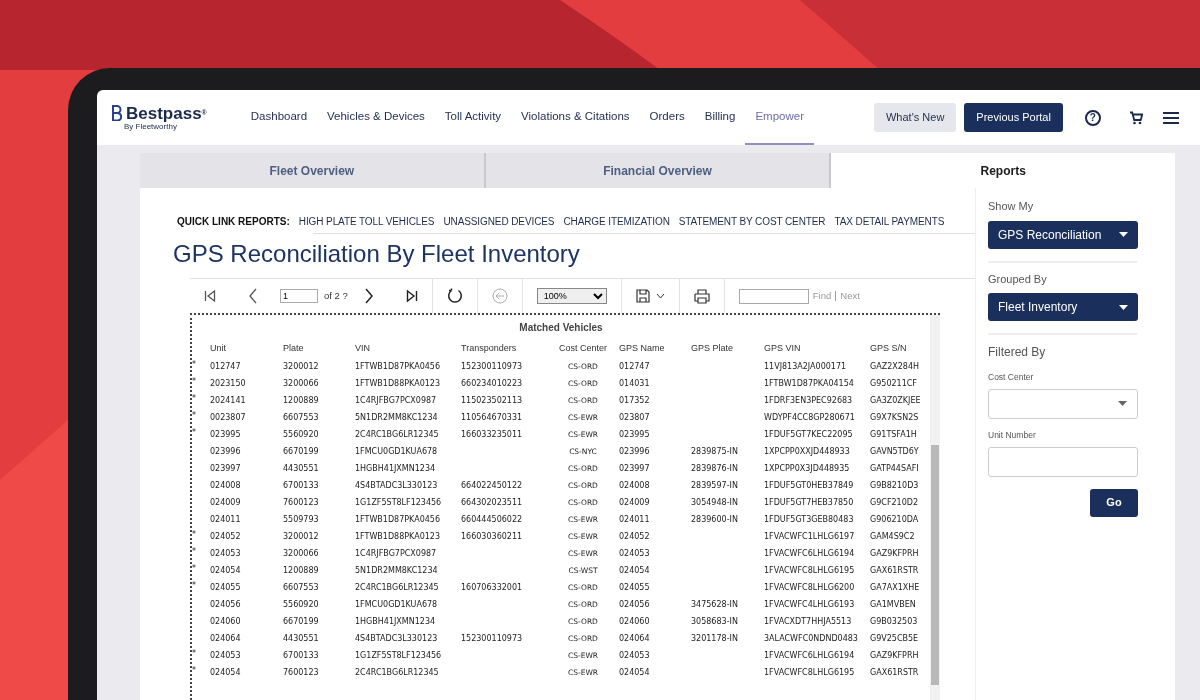  Describe the element at coordinates (398, 502) in the screenshot. I see `table-cell: 1G1ZF5ST8LF123456` at that location.